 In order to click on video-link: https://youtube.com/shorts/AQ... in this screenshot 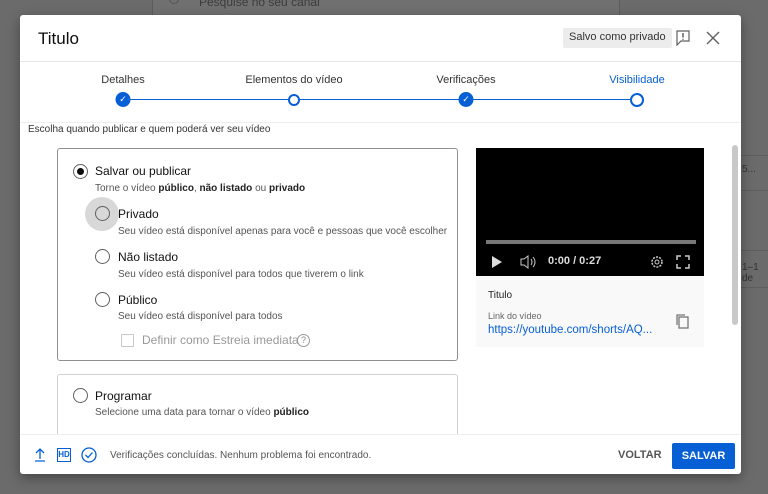, I will do `click(570, 330)`.